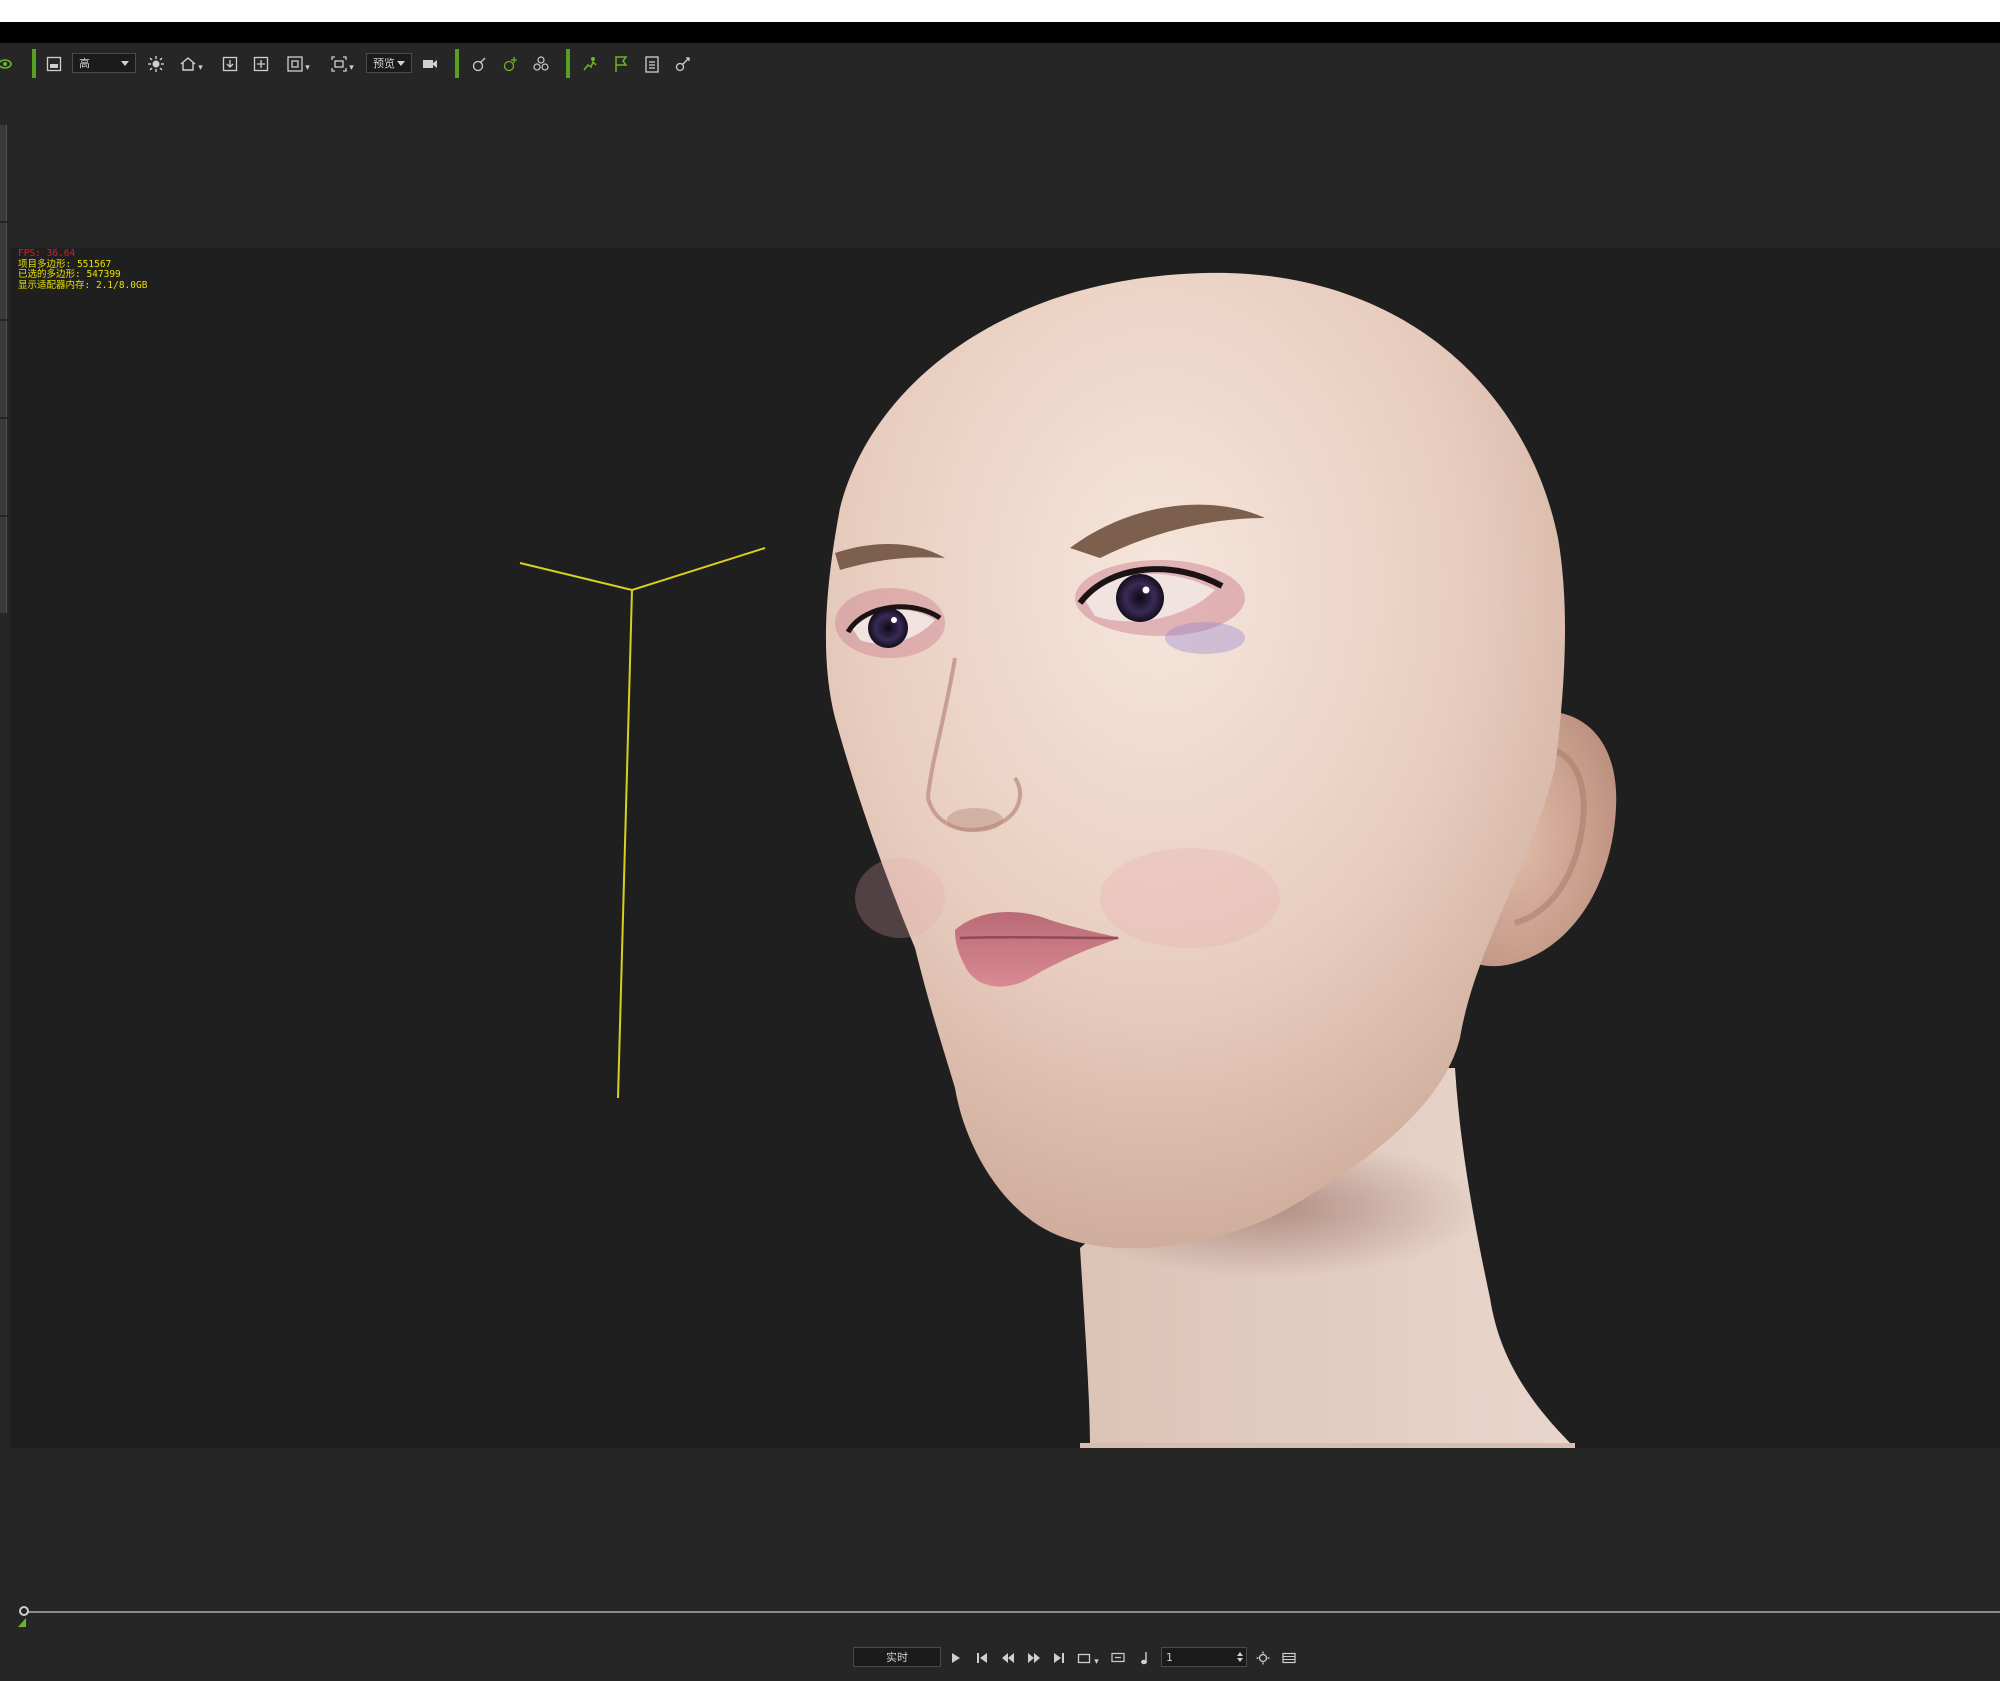 The height and width of the screenshot is (1681, 2000). Describe the element at coordinates (479, 64) in the screenshot. I see `gizmo-icon` at that location.